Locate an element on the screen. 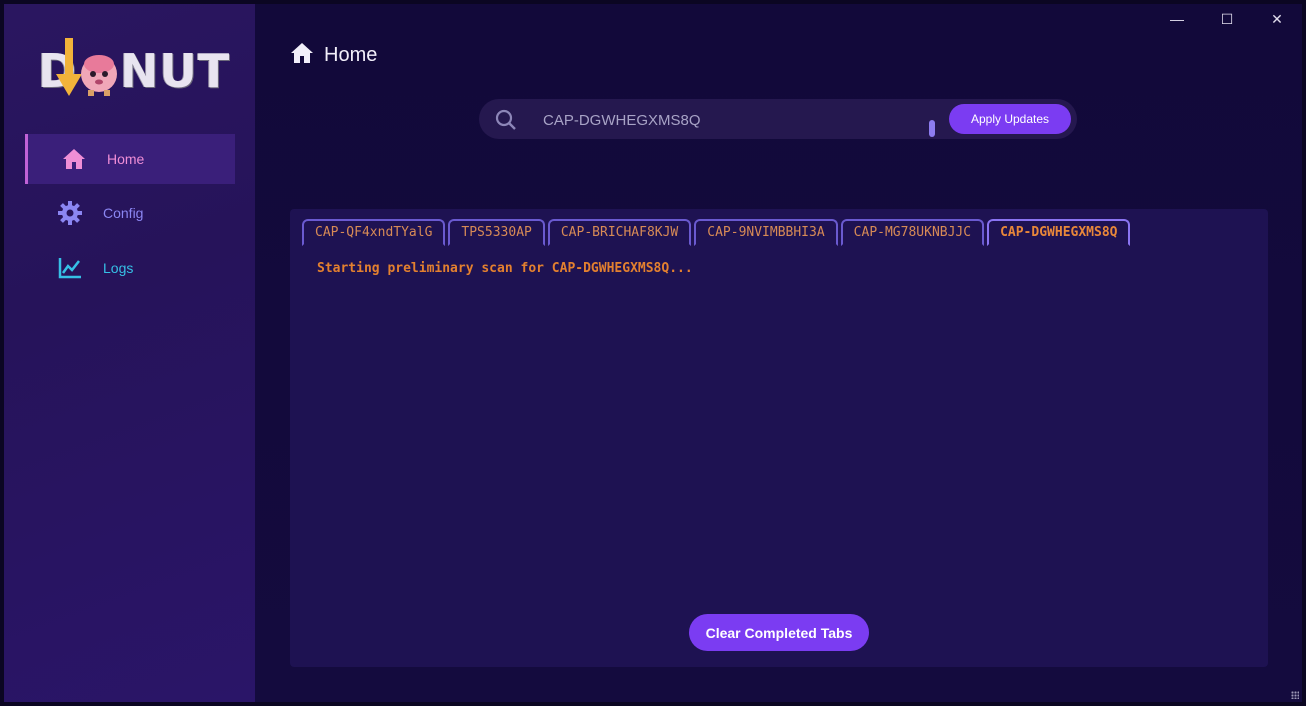 The width and height of the screenshot is (1306, 706). sidebar-item-label: Logs is located at coordinates (118, 268).